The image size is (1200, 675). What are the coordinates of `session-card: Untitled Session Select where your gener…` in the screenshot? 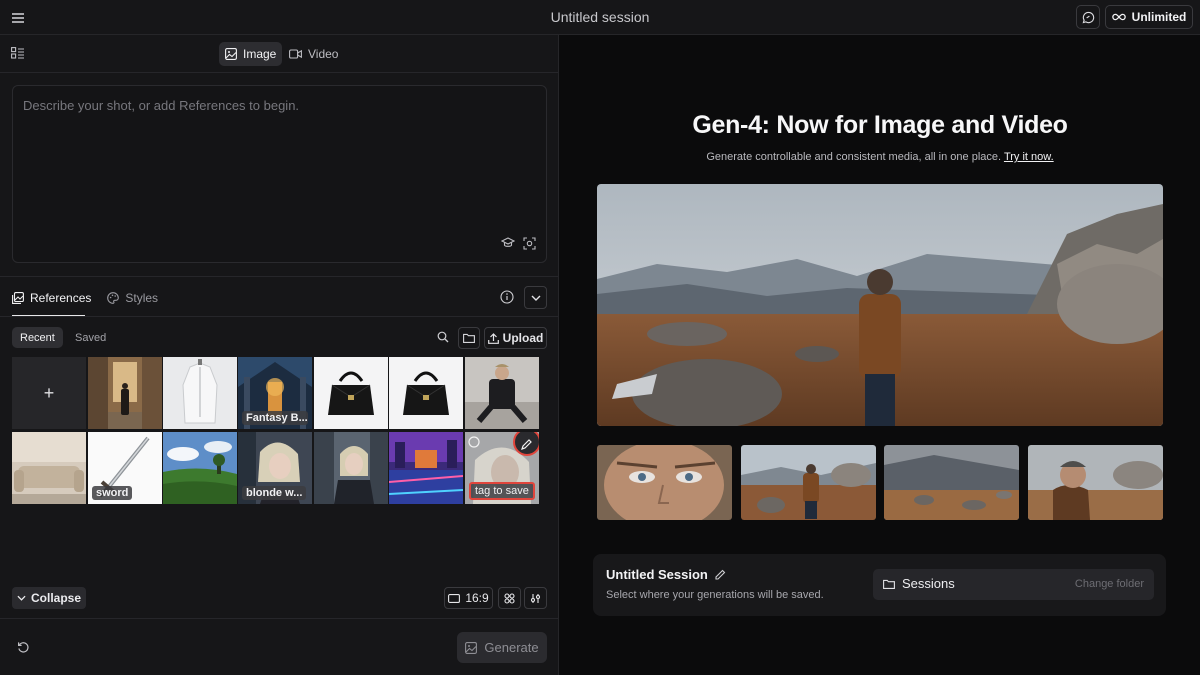 It's located at (879, 585).